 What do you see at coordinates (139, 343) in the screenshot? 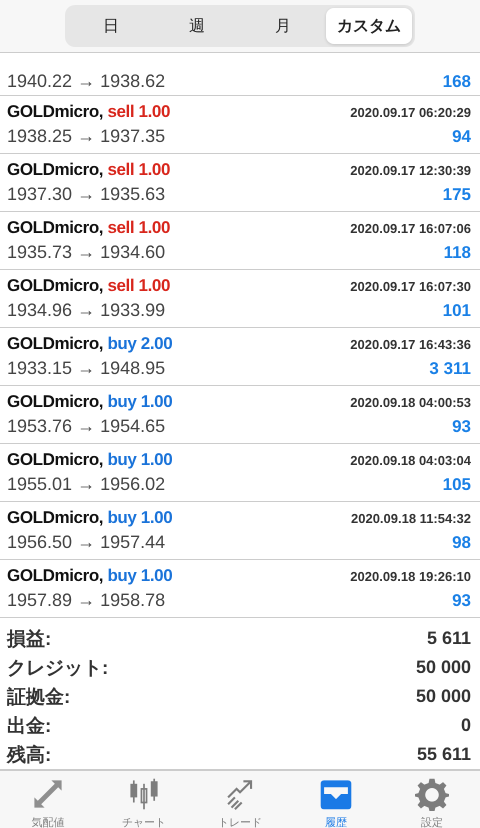
I see `deal-order: buy 2.00` at bounding box center [139, 343].